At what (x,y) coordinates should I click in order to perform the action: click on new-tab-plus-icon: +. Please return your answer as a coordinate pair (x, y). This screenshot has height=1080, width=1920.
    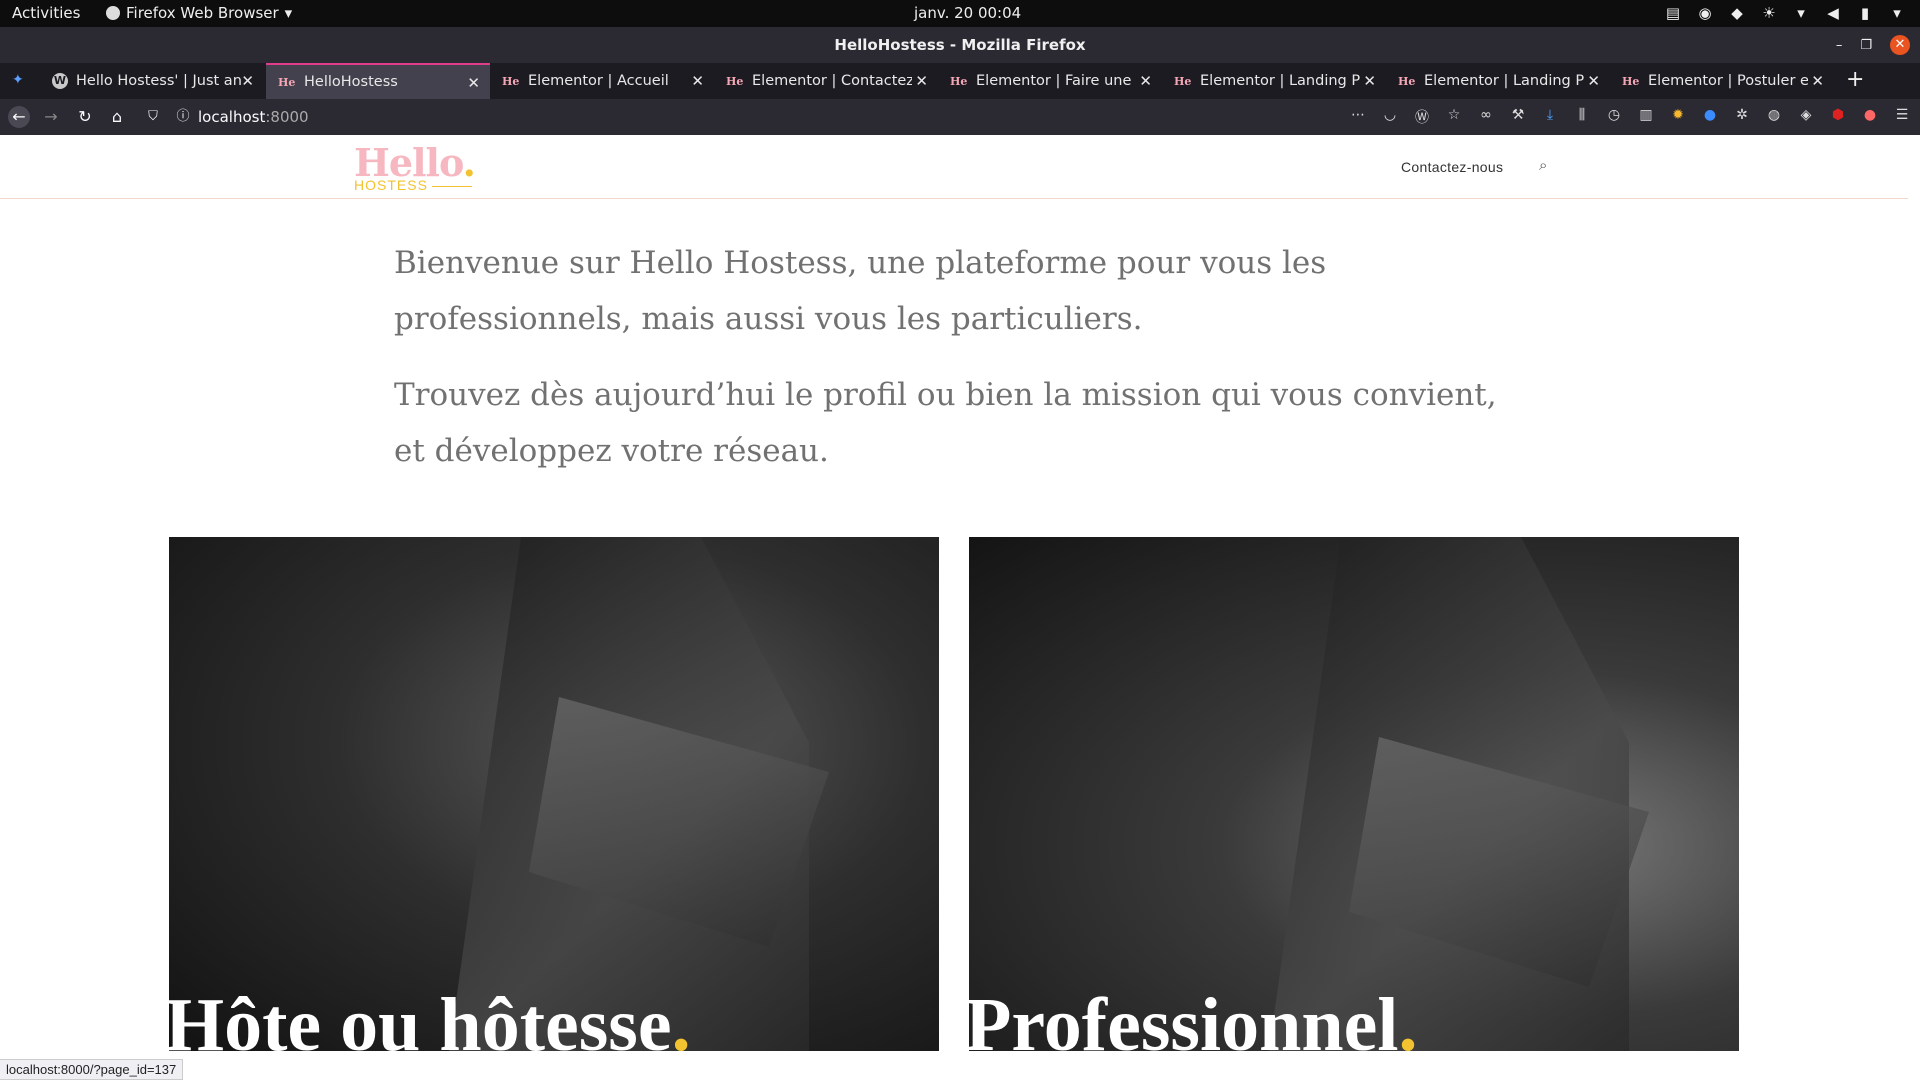
    Looking at the image, I should click on (1855, 79).